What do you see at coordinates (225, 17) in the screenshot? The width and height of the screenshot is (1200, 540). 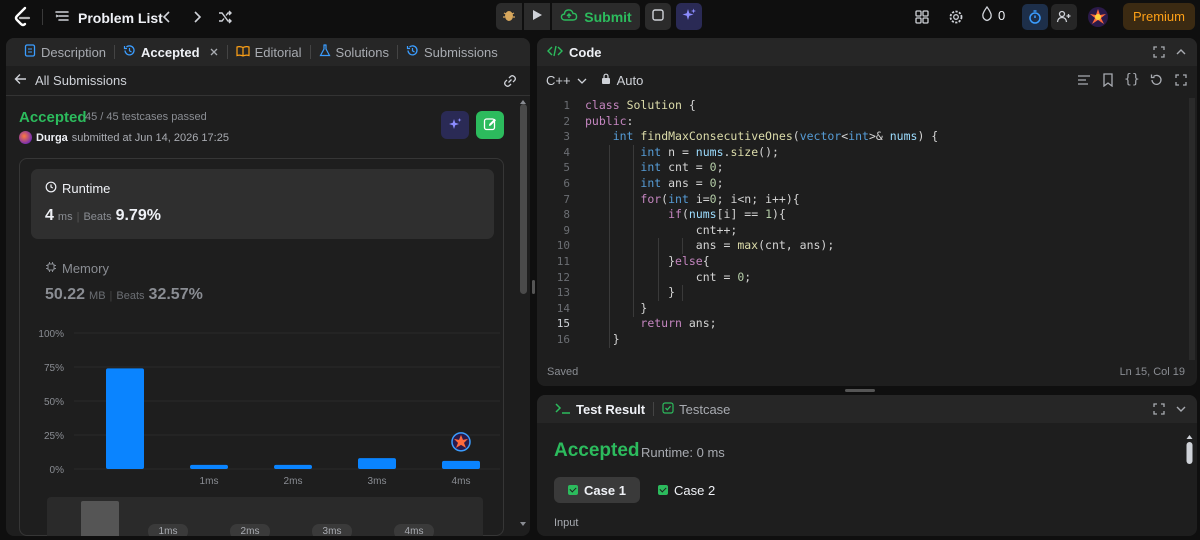 I see `shuffle-icon` at bounding box center [225, 17].